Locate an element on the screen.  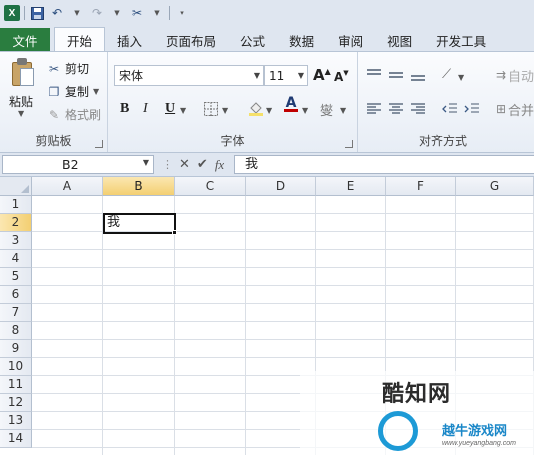
increase-indent-icon is located at coordinates (472, 109).